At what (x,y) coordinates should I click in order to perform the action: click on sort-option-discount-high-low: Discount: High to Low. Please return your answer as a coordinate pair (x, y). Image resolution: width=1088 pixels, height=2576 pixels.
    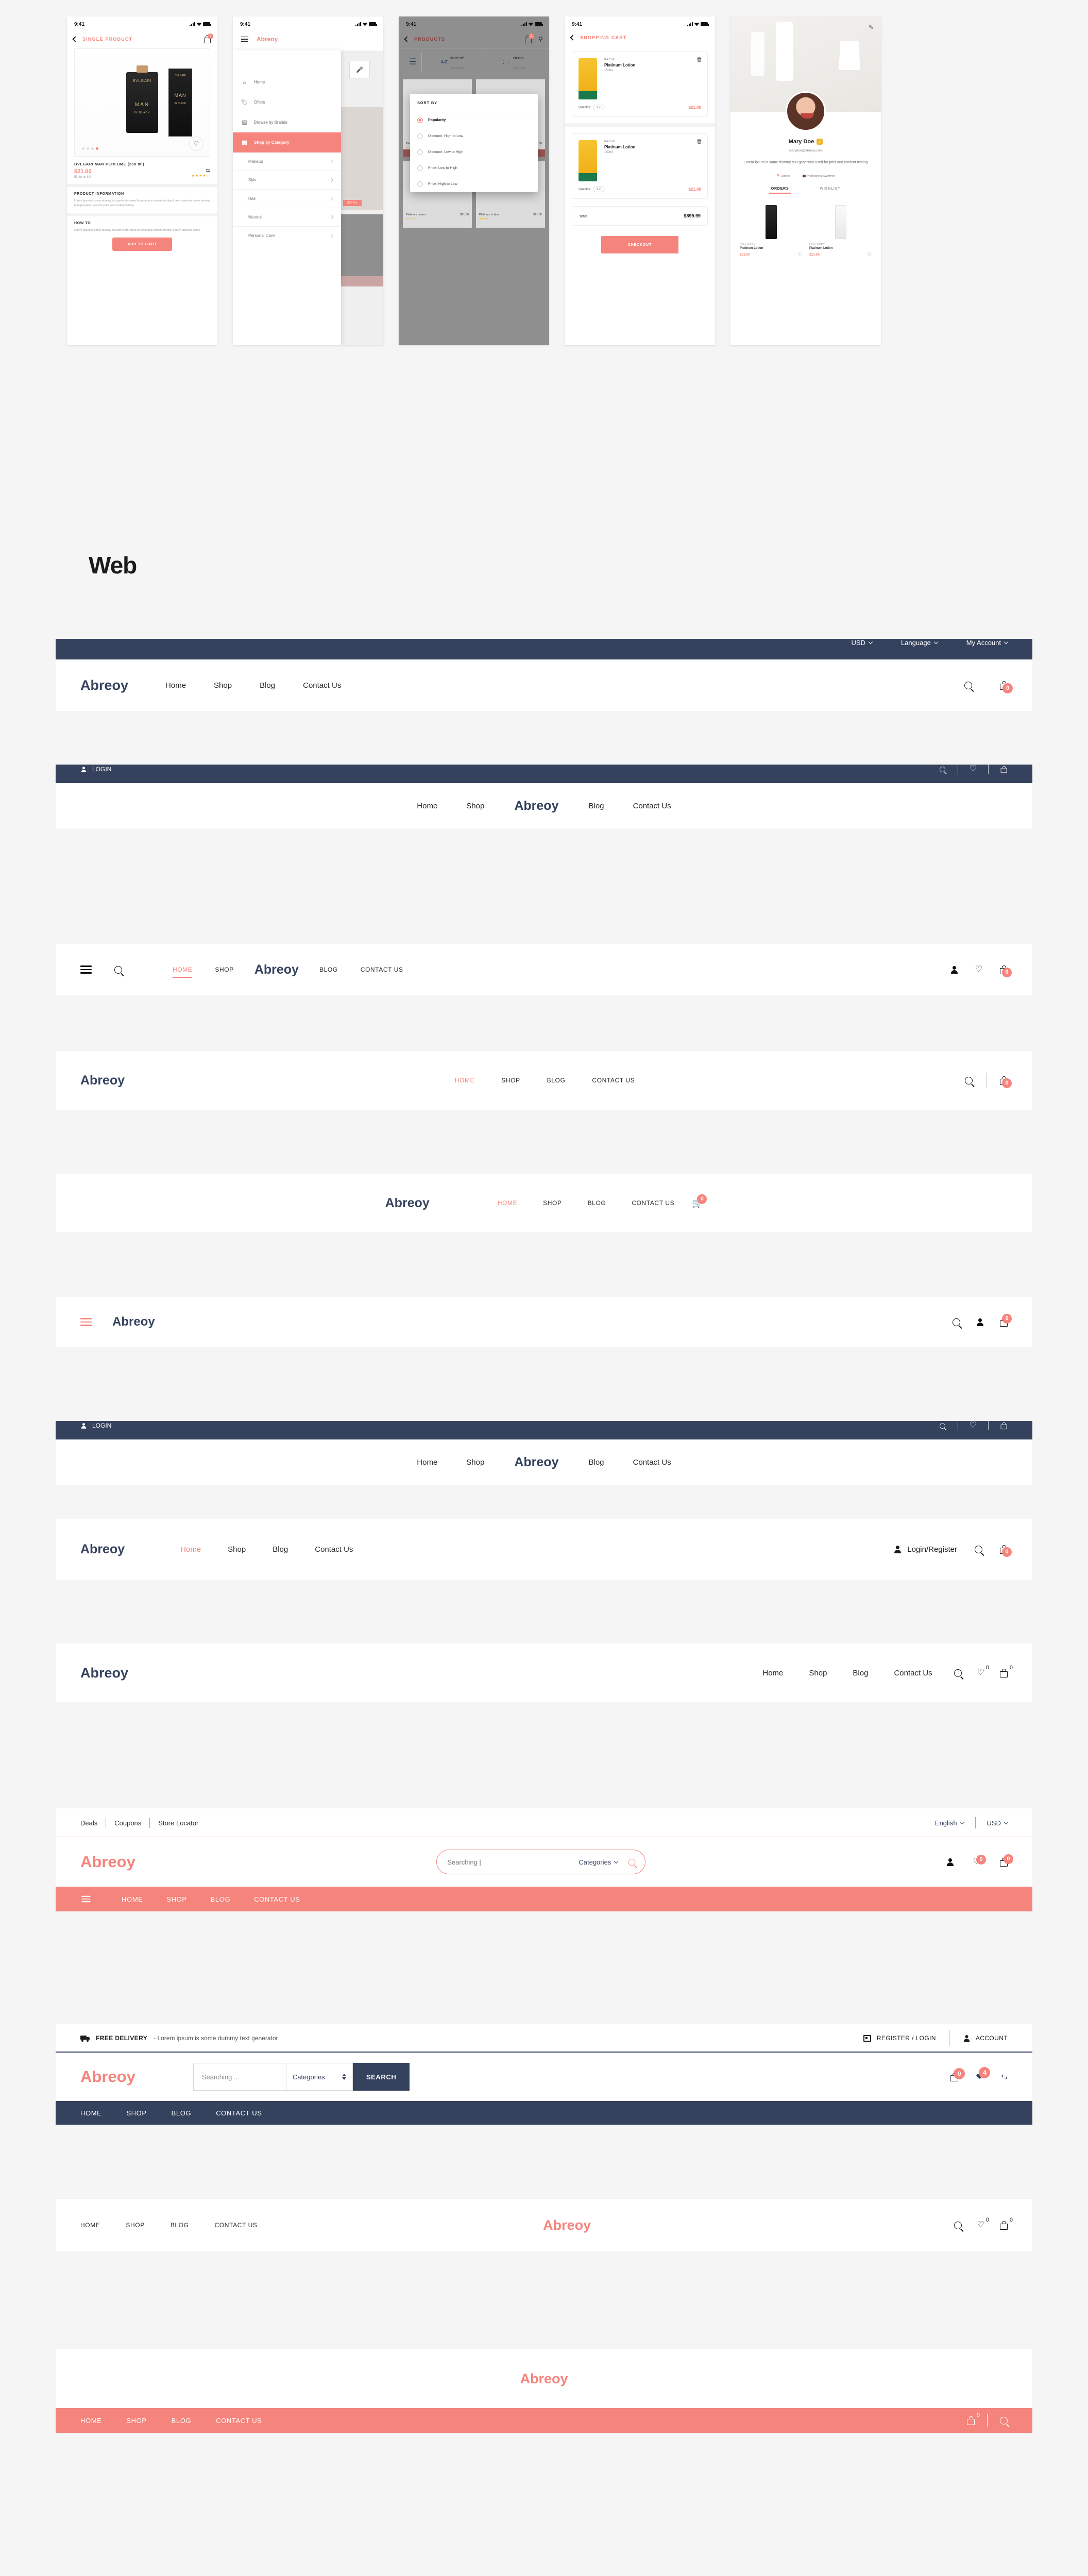
    Looking at the image, I should click on (474, 136).